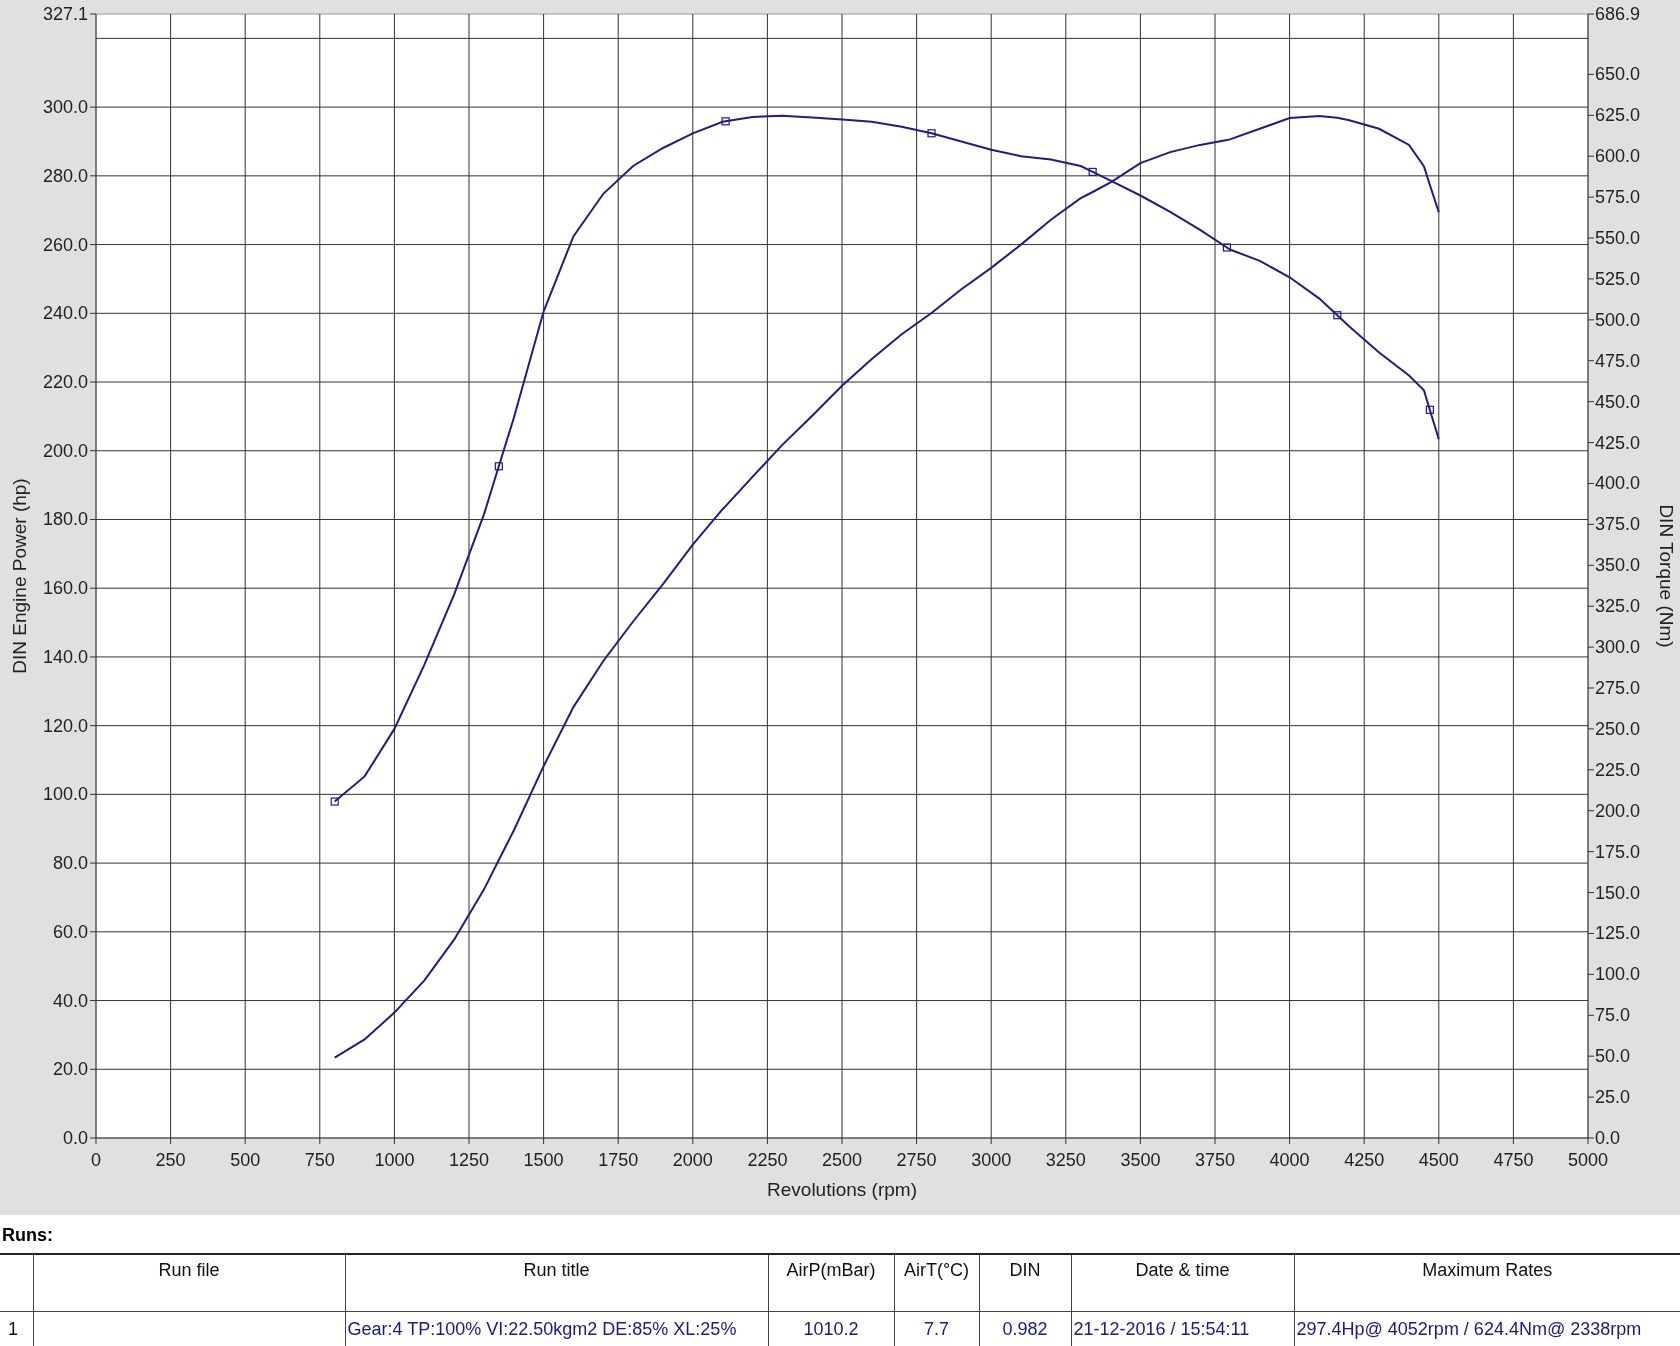 The width and height of the screenshot is (1680, 1346). I want to click on y-tick-label: 160.0, so click(65, 588).